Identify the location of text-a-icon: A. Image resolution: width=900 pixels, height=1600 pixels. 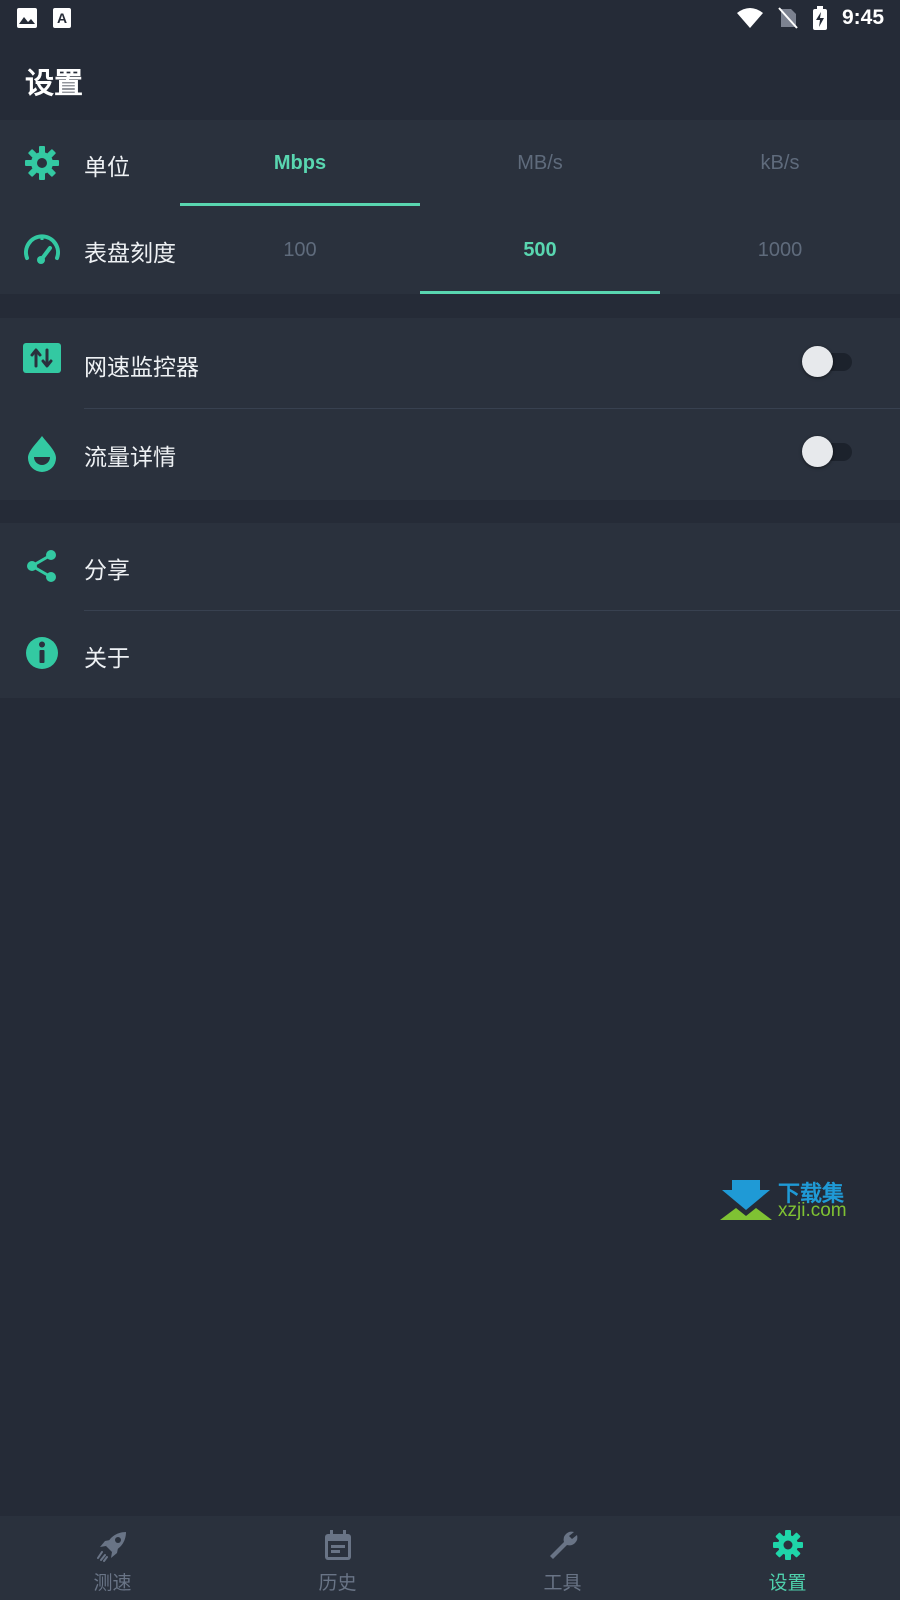
(62, 18).